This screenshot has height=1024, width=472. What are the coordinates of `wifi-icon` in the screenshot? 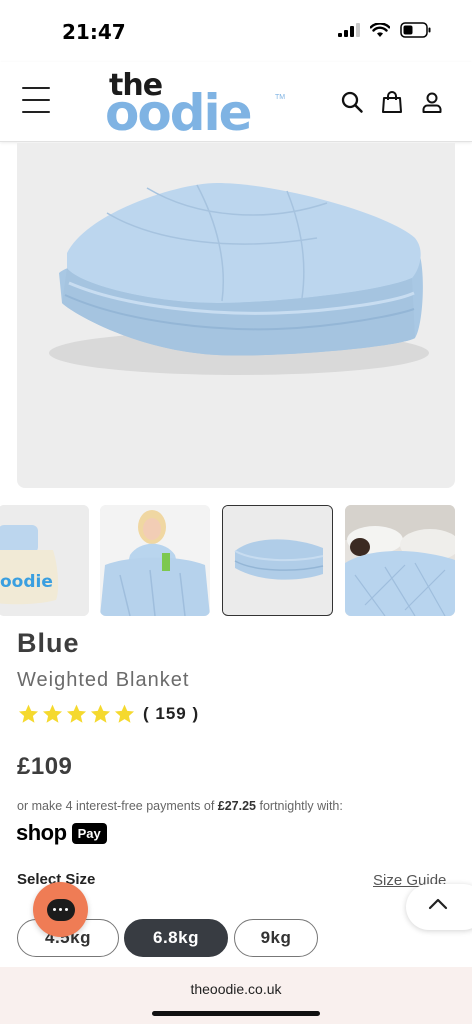 It's located at (380, 29).